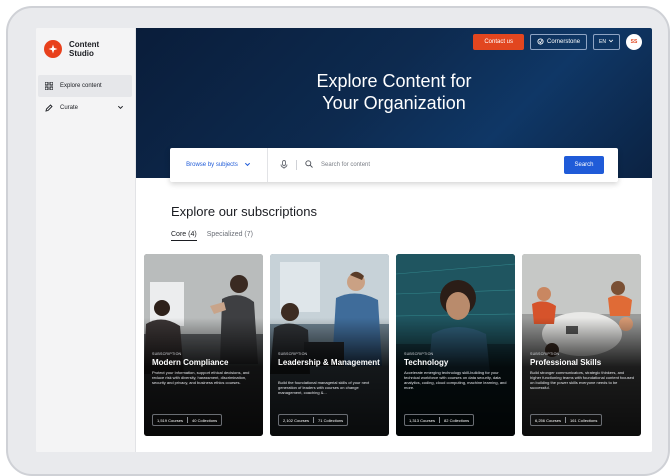 This screenshot has height=476, width=670. Describe the element at coordinates (81, 86) in the screenshot. I see `sidebar-item-label: Explore content` at that location.